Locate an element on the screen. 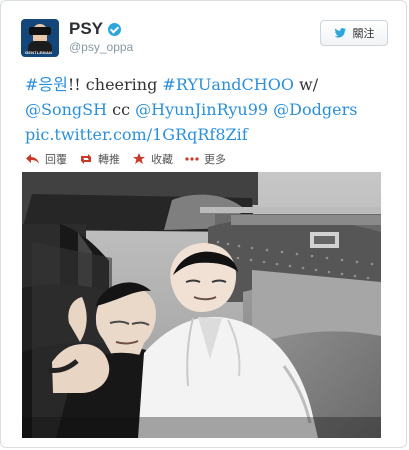 The height and width of the screenshot is (450, 409). user-handle: @psy_oppa is located at coordinates (101, 47).